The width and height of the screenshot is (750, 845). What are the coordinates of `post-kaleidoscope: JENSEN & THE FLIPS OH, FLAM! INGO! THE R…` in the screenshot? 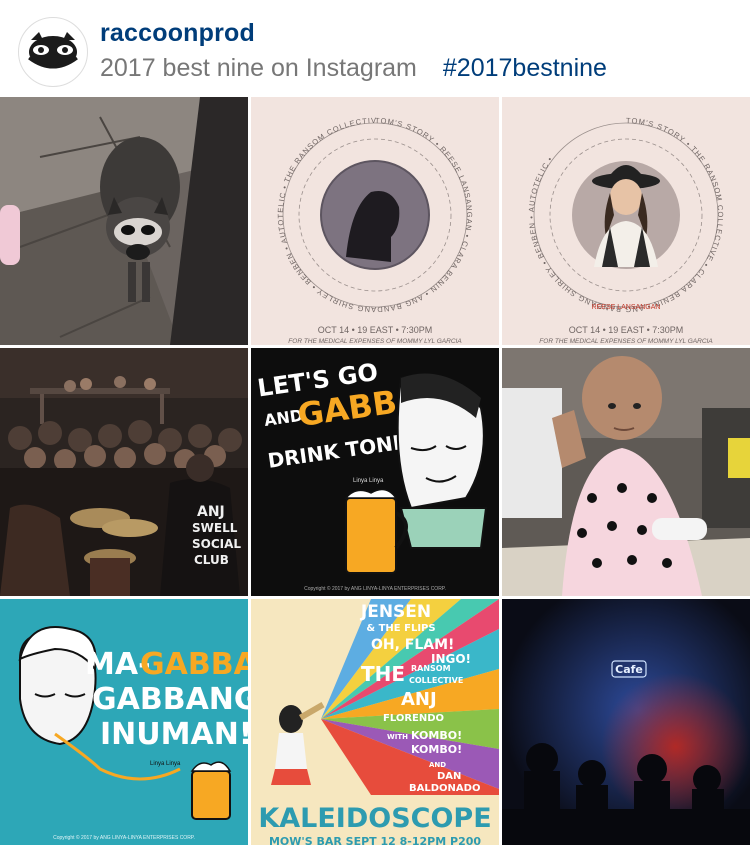 It's located at (375, 722).